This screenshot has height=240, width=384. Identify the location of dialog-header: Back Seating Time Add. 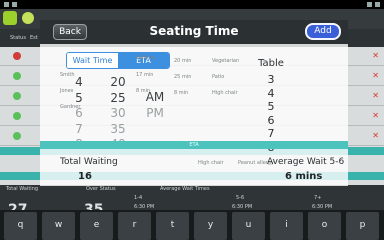
(194, 32).